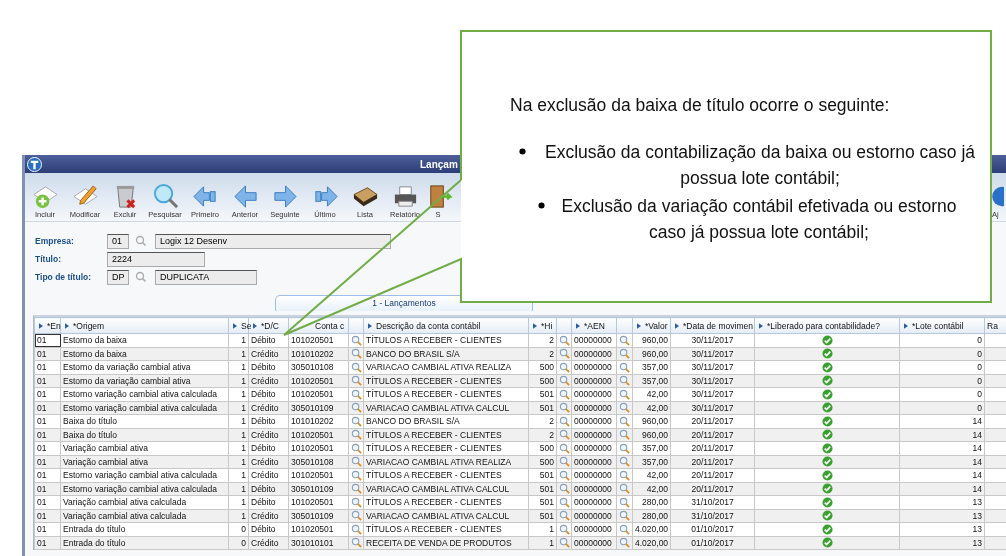 This screenshot has height=556, width=1006. What do you see at coordinates (542, 367) in the screenshot?
I see `table-cell: 500` at bounding box center [542, 367].